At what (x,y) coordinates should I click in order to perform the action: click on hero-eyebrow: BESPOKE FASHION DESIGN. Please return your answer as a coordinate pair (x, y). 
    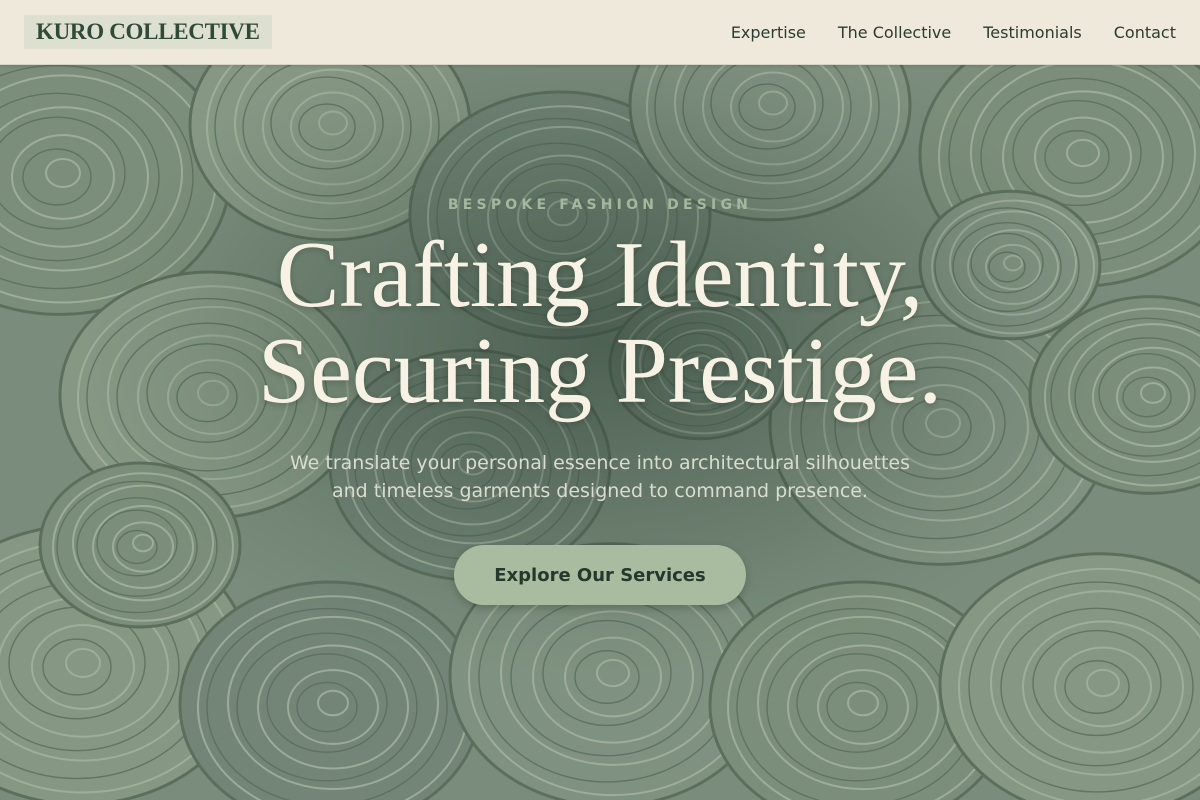
    Looking at the image, I should click on (600, 205).